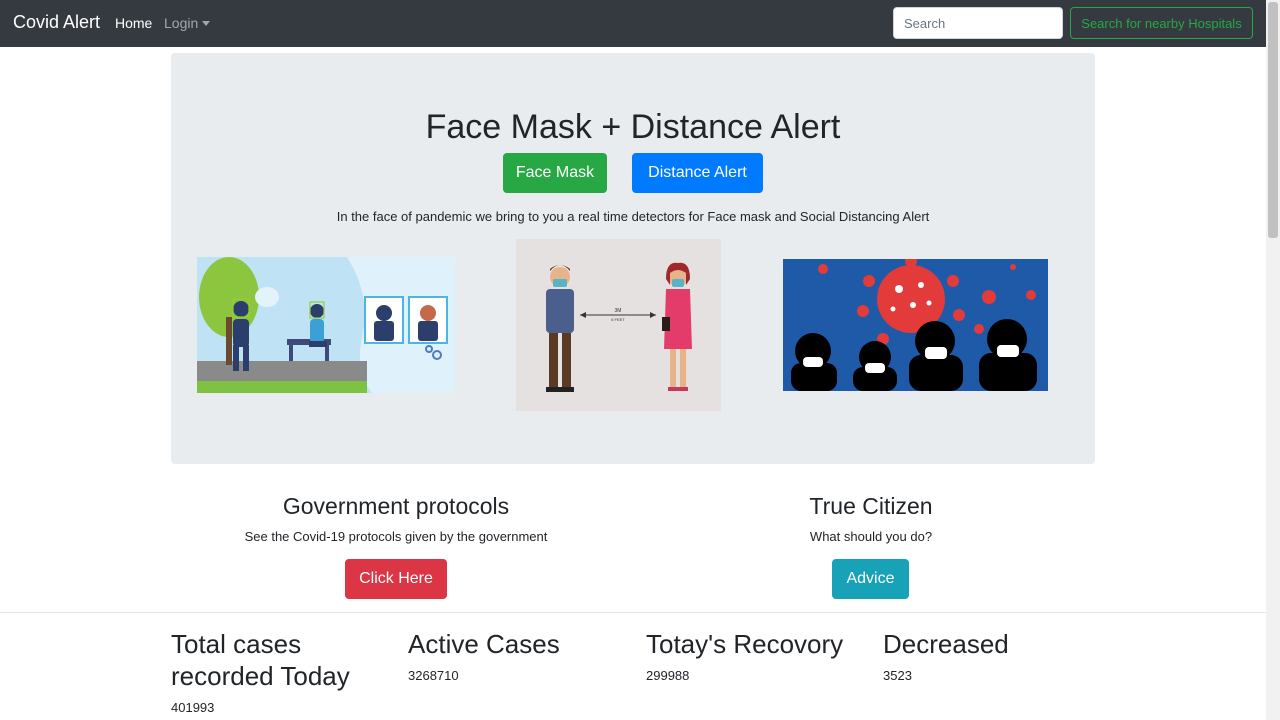 The height and width of the screenshot is (720, 1280). Describe the element at coordinates (260, 660) in the screenshot. I see `stat-total-title: Total cases recorded Today` at that location.